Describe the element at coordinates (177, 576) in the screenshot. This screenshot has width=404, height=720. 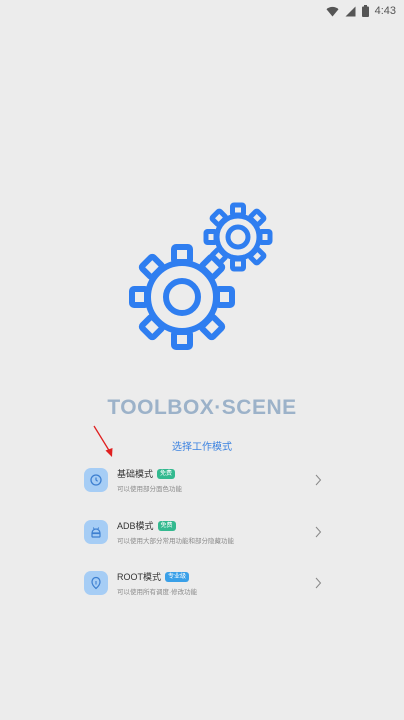
I see `mode-badge: 专业级` at that location.